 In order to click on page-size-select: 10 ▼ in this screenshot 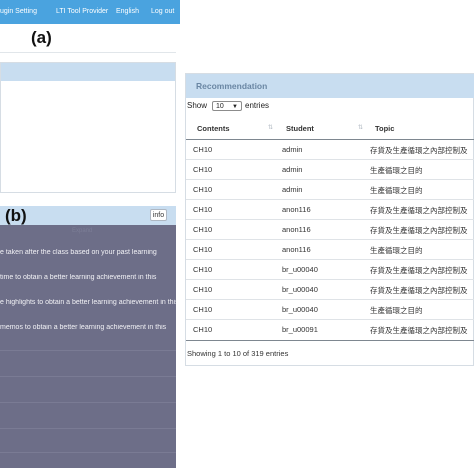, I will do `click(227, 106)`.